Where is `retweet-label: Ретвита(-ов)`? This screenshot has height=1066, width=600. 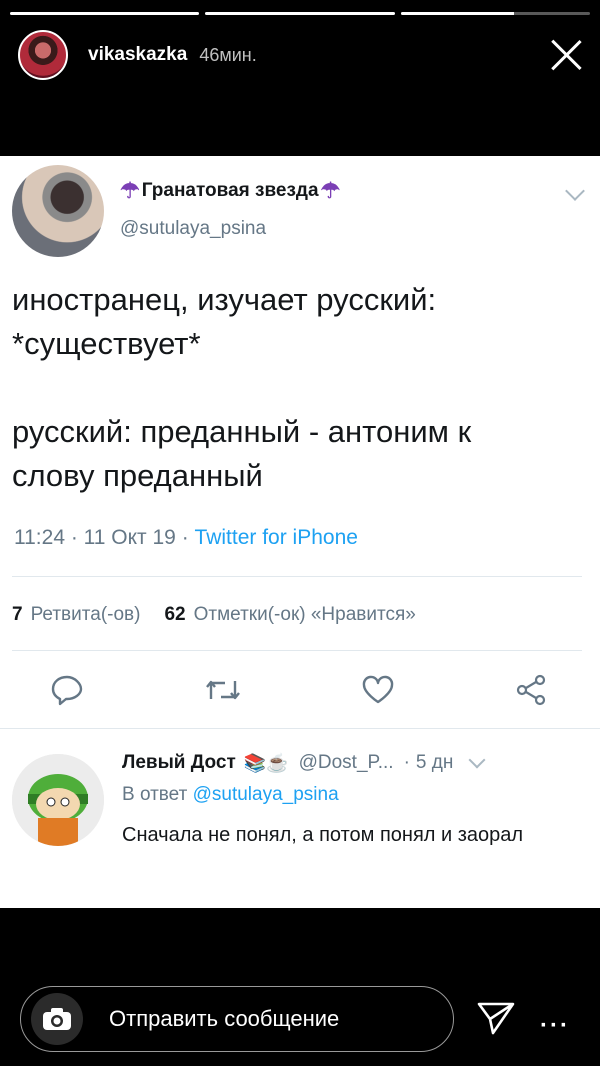 retweet-label: Ретвита(-ов) is located at coordinates (85, 614).